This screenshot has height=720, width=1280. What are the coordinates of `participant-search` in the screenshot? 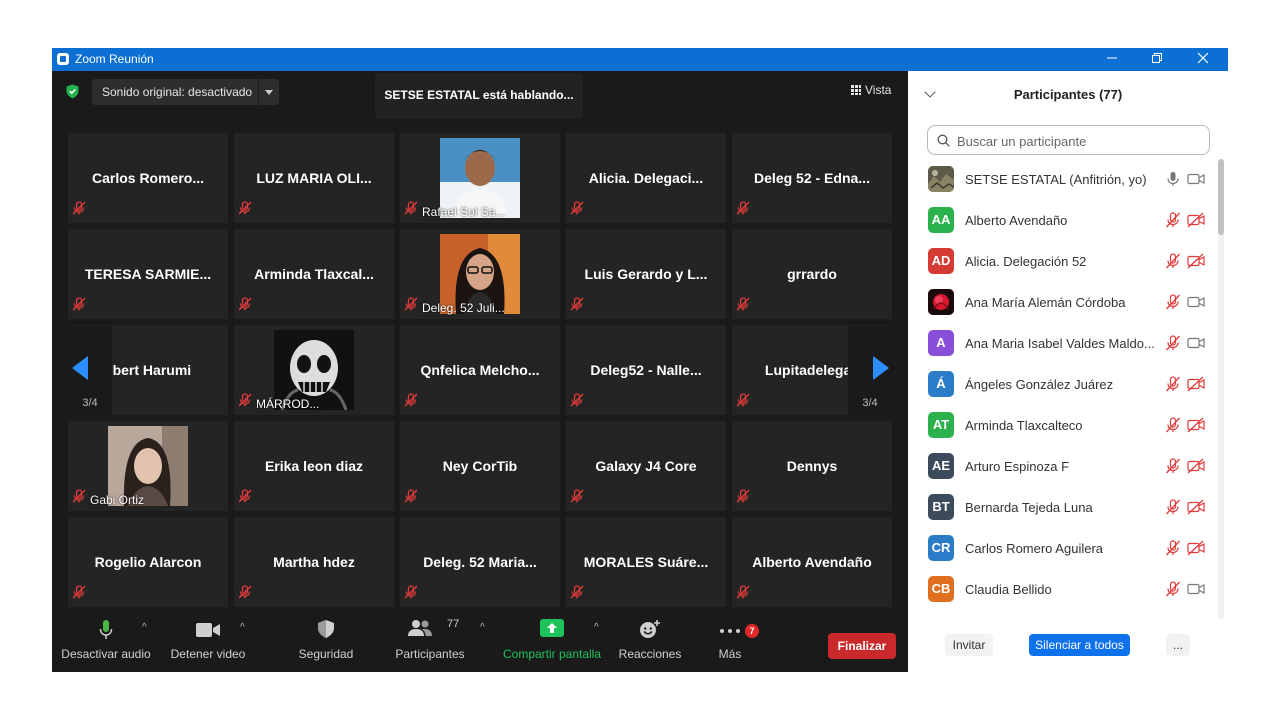 It's located at (1068, 140).